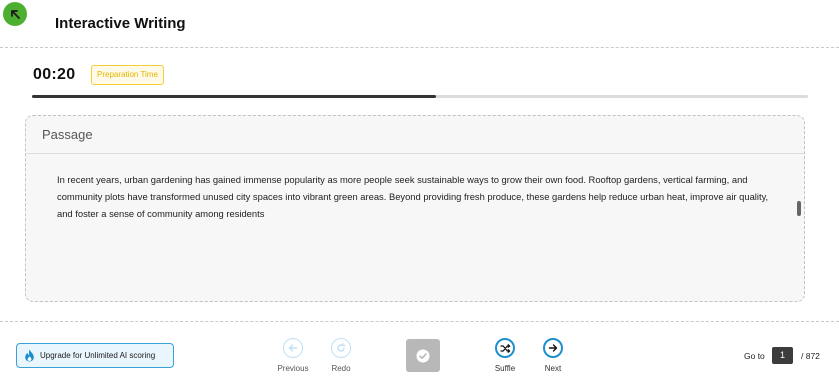 This screenshot has width=839, height=391. I want to click on page-title: Interactive Writing, so click(120, 23).